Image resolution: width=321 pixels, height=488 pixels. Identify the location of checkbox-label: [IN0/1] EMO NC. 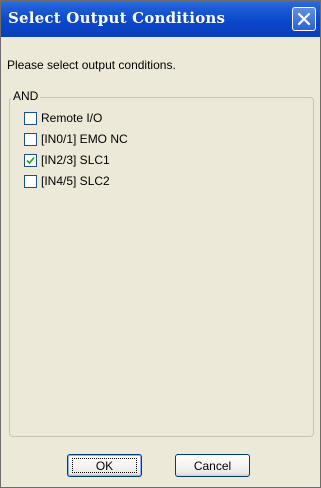
(84, 139).